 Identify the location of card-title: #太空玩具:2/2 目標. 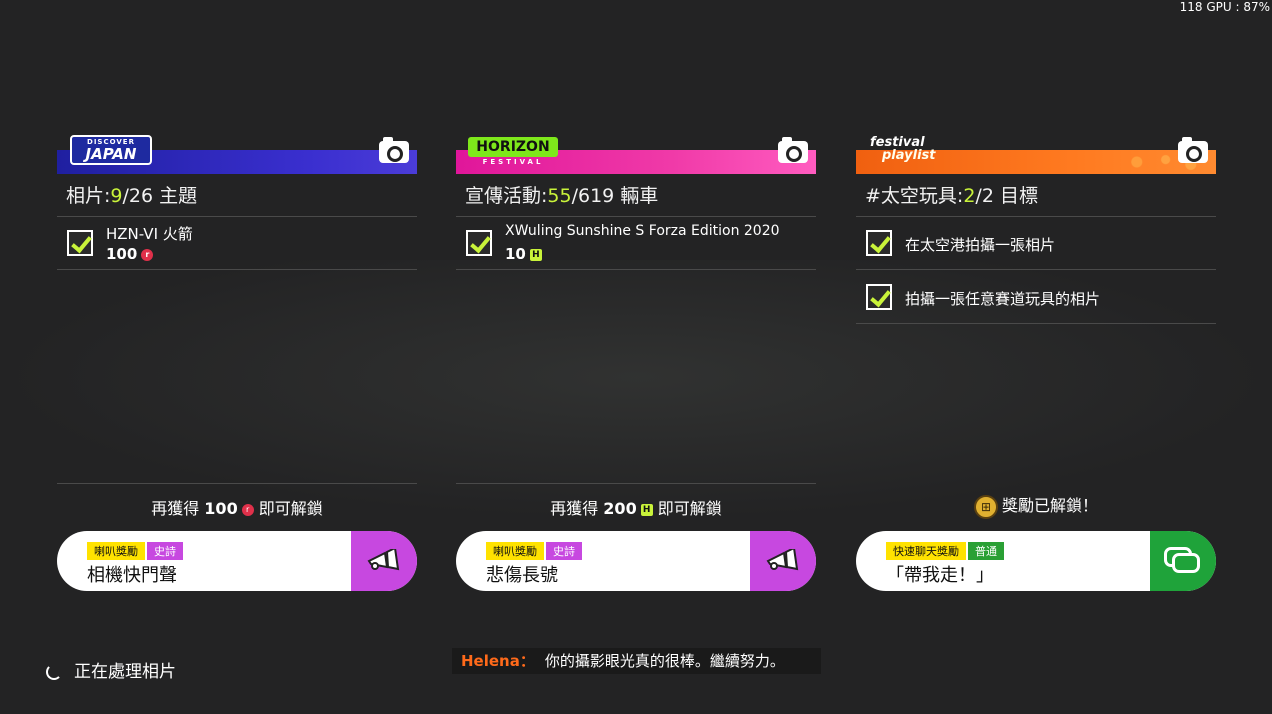
(951, 196).